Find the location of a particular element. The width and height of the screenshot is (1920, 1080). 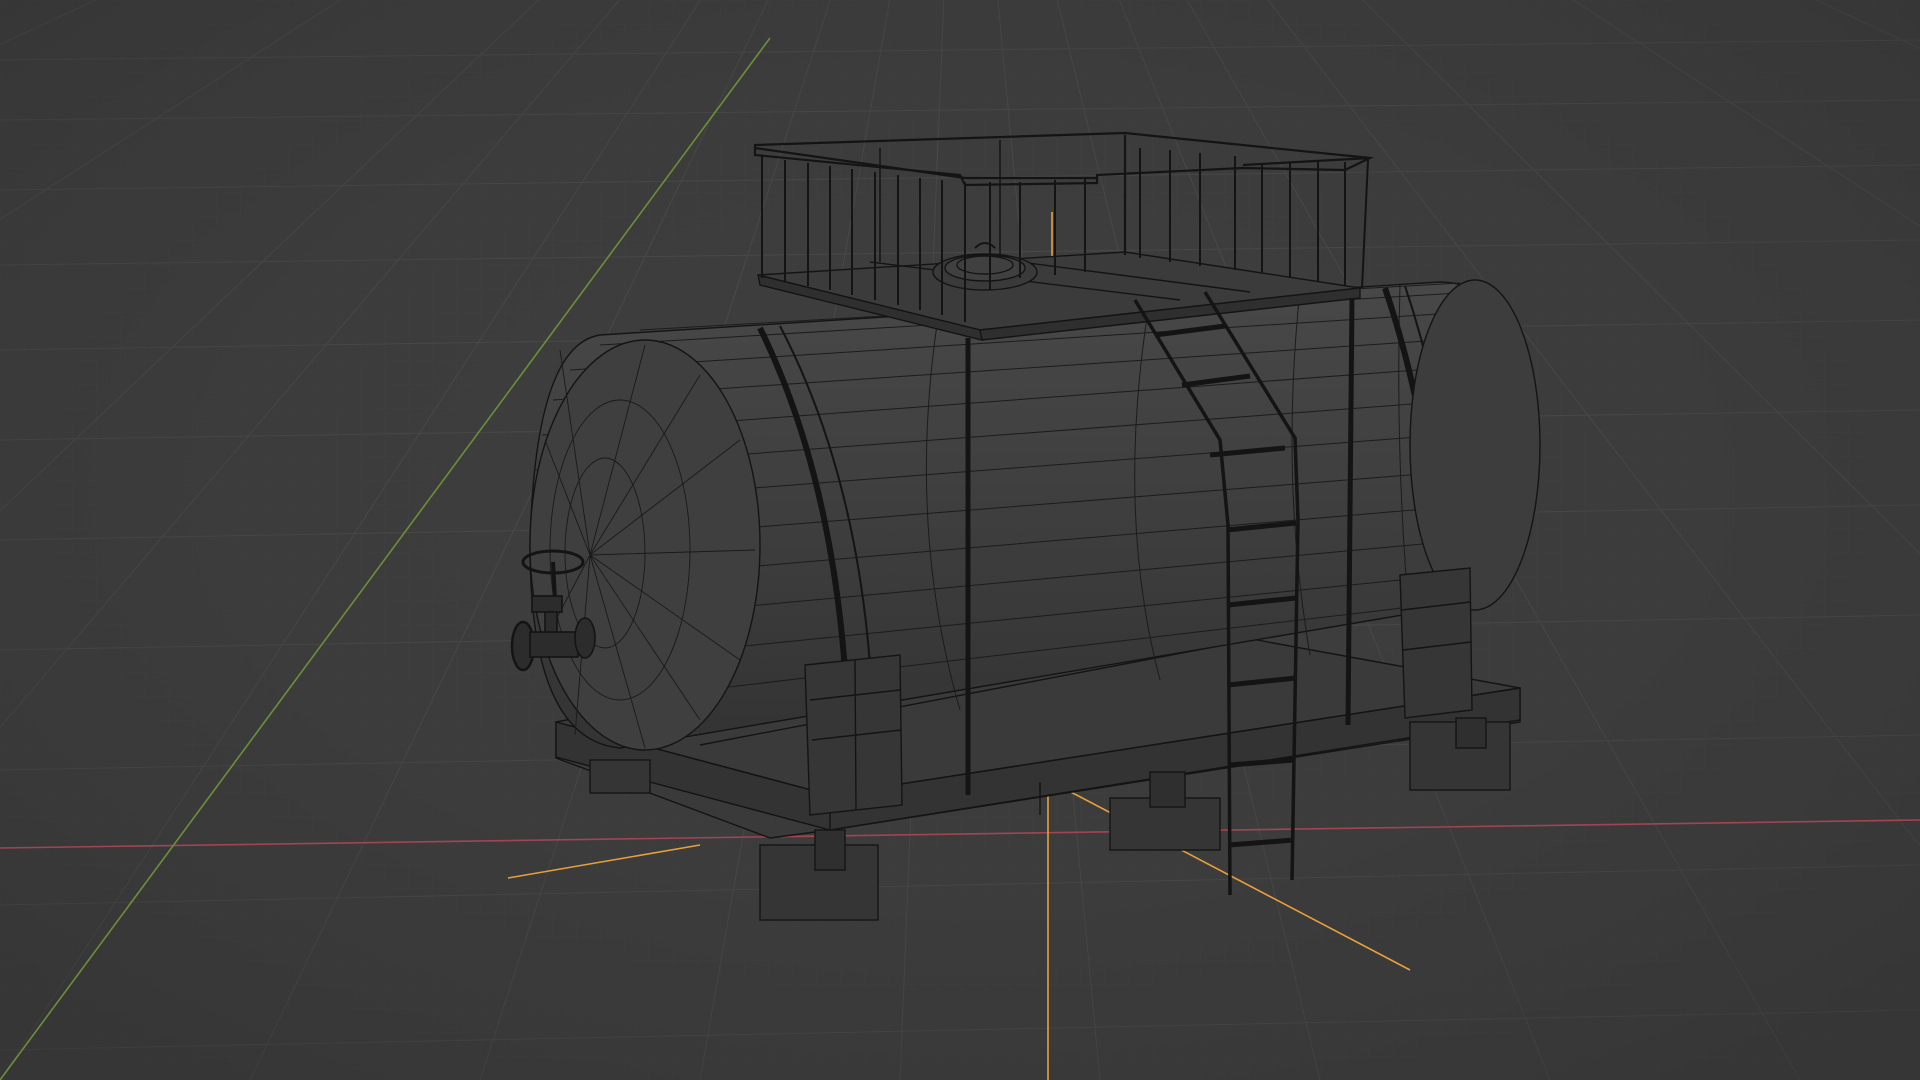

tank-end-cap is located at coordinates (645, 545).